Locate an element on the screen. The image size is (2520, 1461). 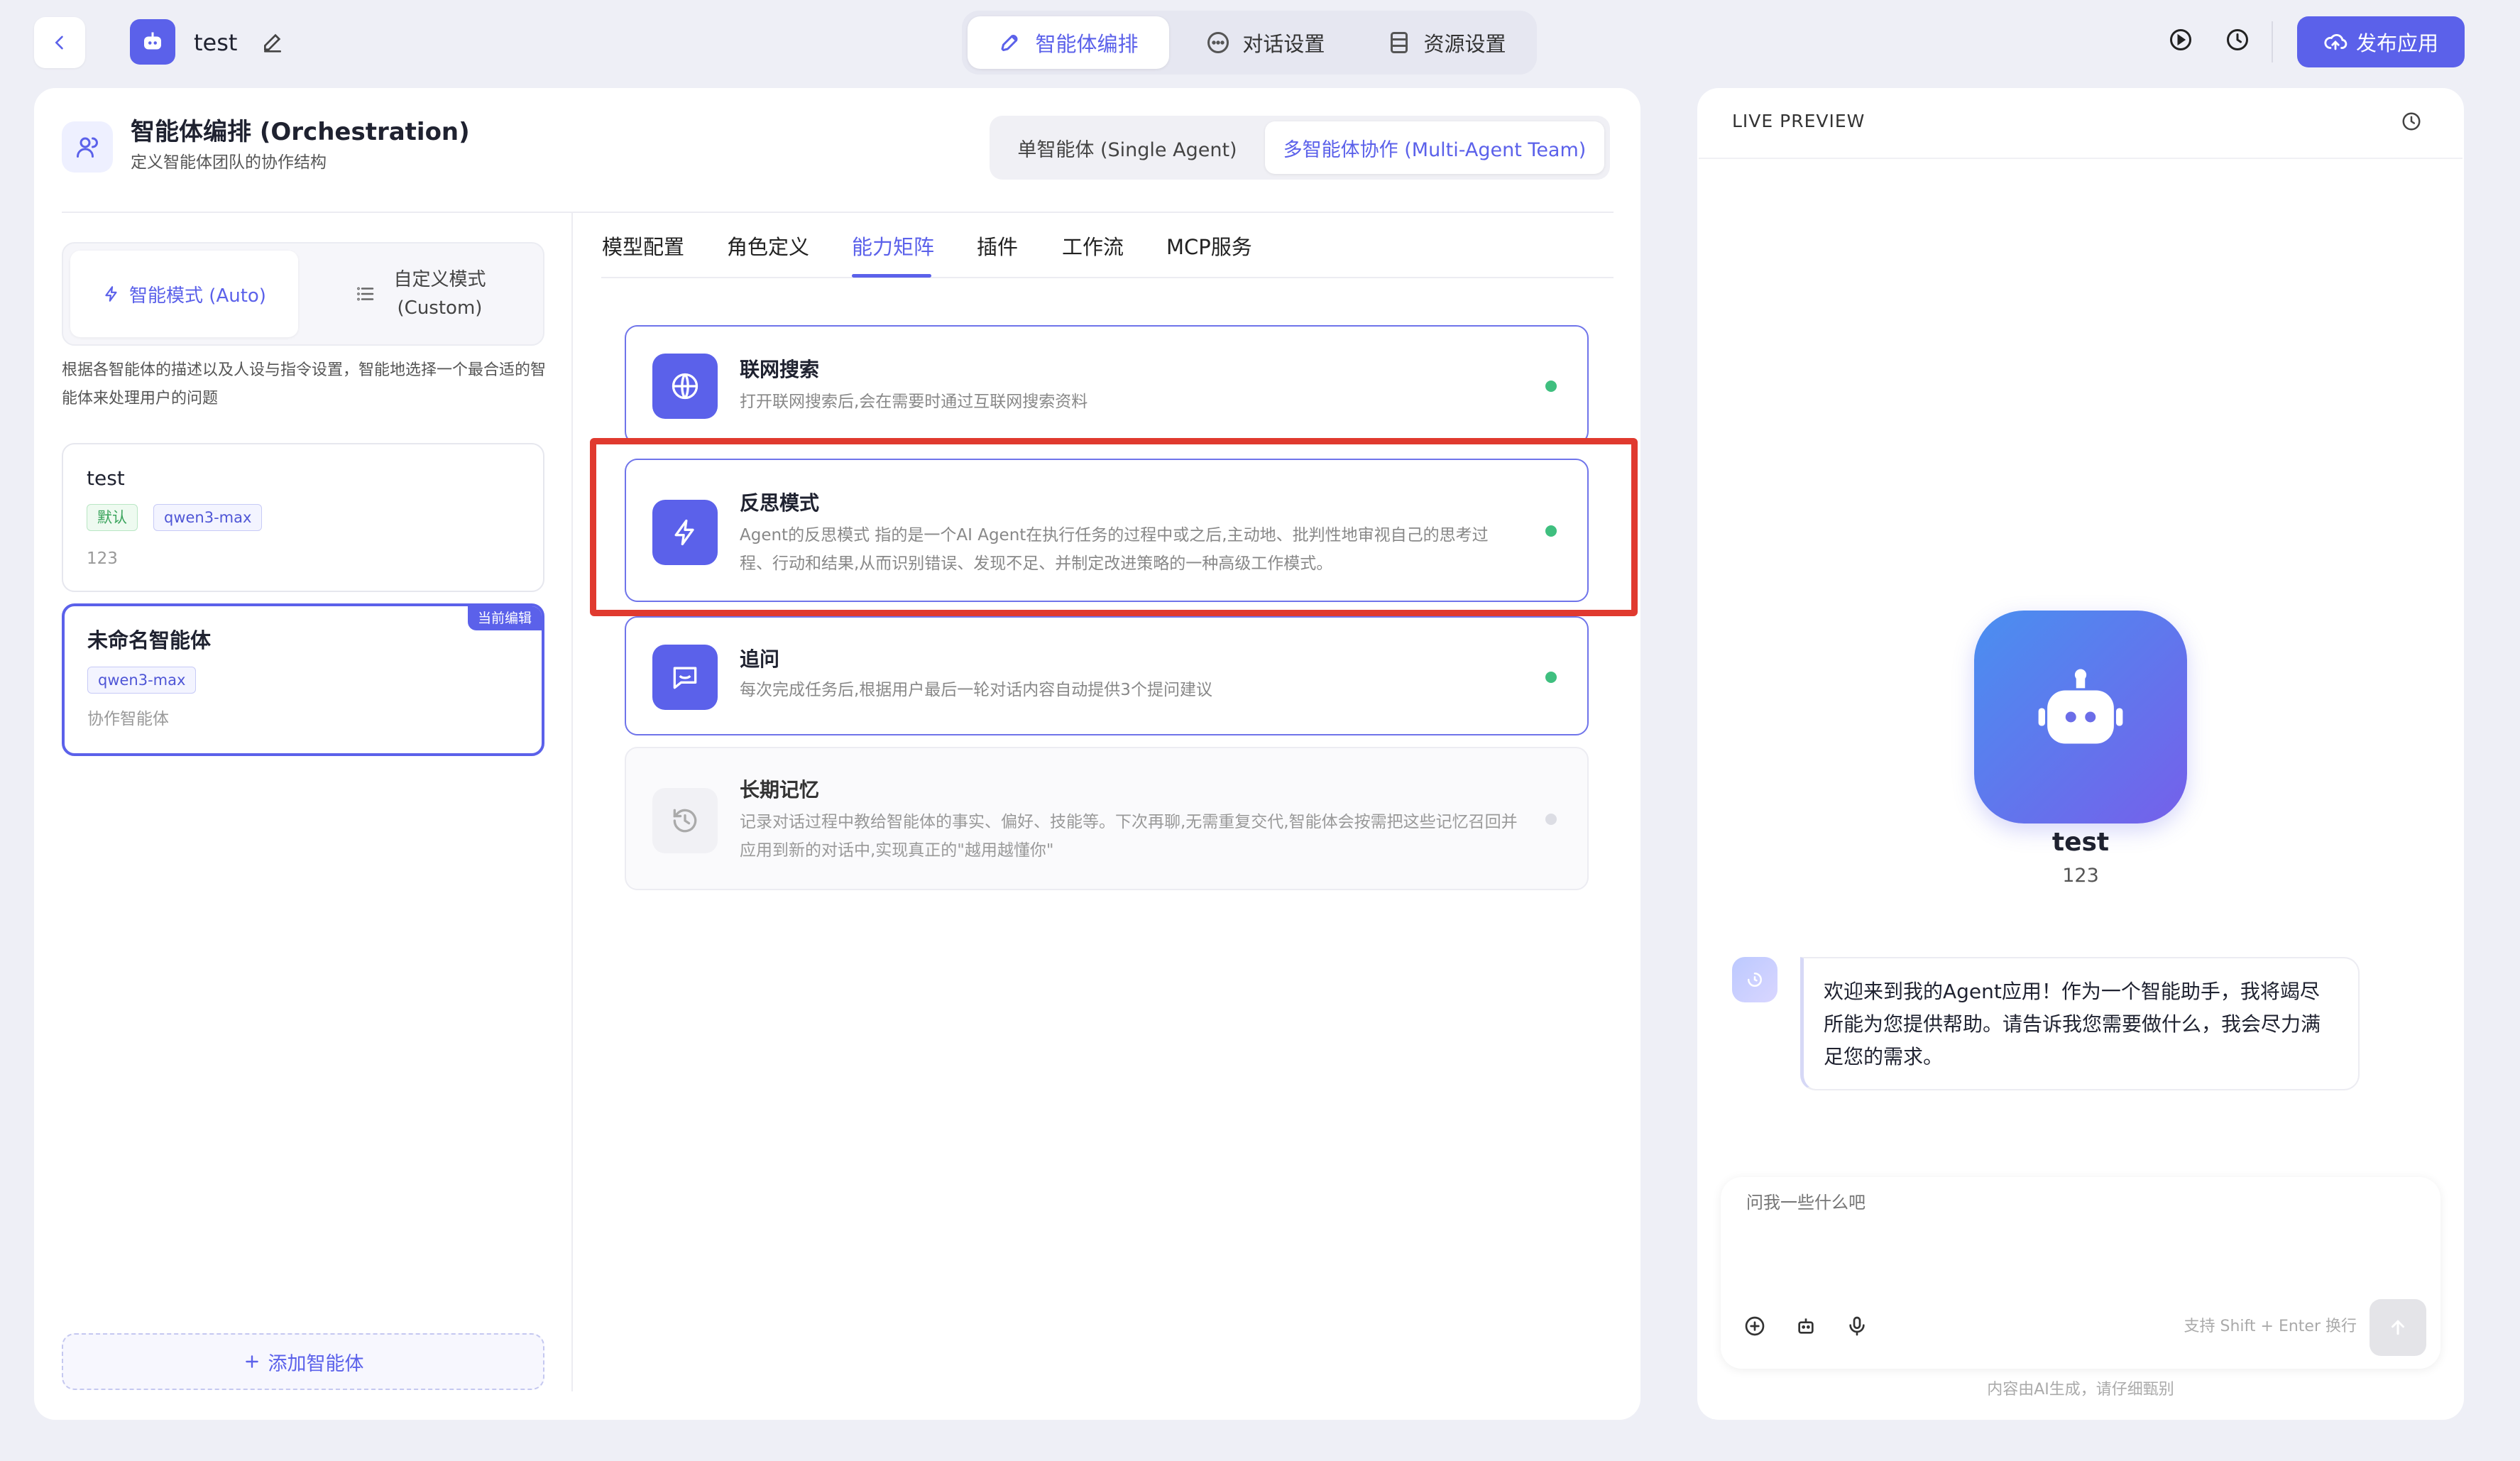
agent-switch-button is located at coordinates (1806, 1326).